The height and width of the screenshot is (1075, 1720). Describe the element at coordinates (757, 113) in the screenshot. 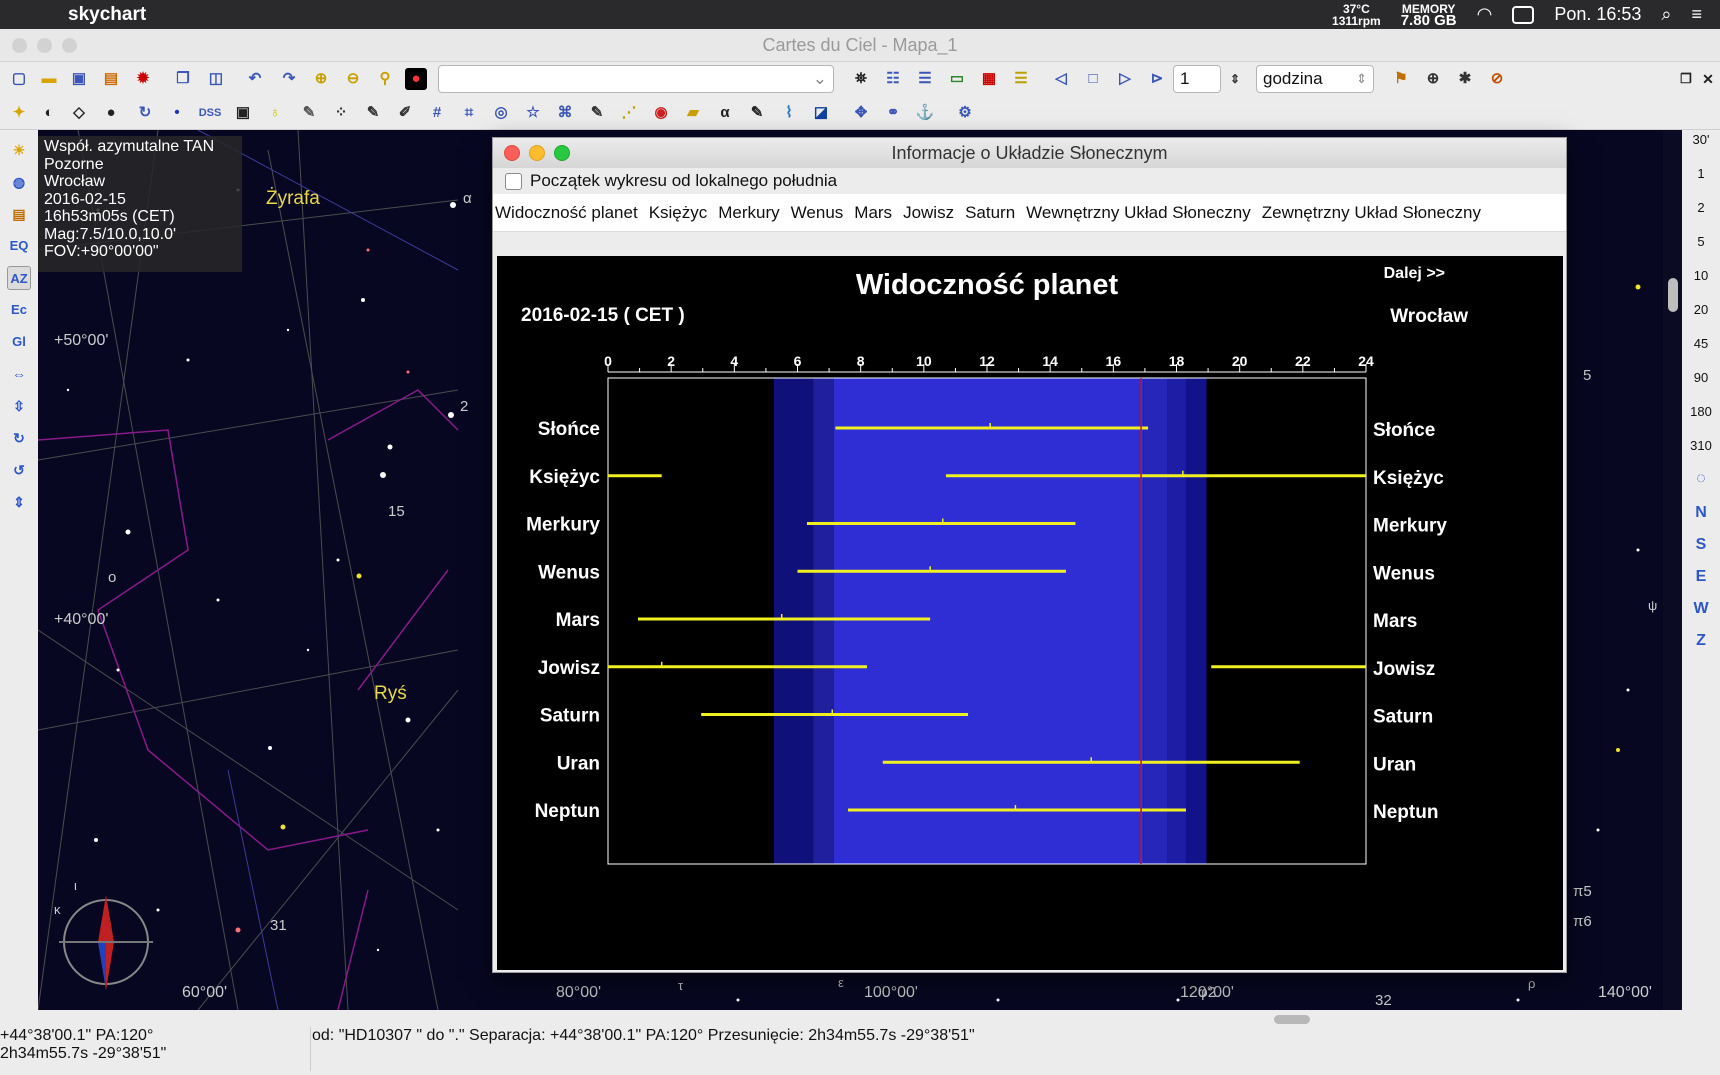

I see `label-tool-icon: ✎` at that location.